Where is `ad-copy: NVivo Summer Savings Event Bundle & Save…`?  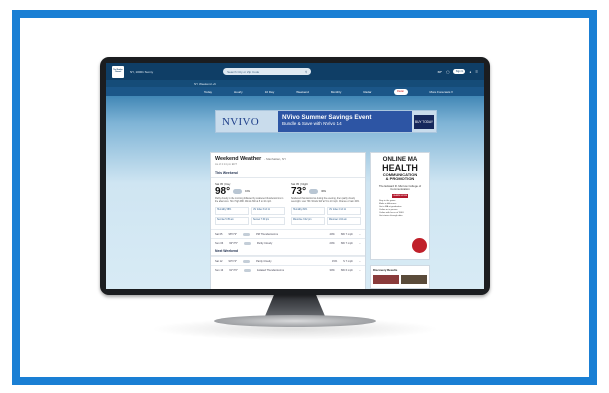
ad-copy: NVivo Summer Savings Event Bundle & Save… is located at coordinates (345, 121).